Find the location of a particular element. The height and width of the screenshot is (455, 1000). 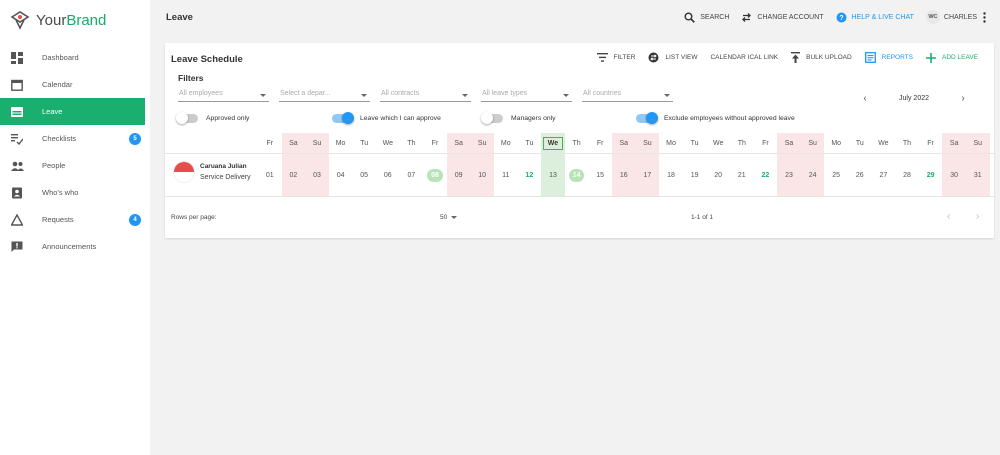

date-cell: 29 is located at coordinates (931, 175).